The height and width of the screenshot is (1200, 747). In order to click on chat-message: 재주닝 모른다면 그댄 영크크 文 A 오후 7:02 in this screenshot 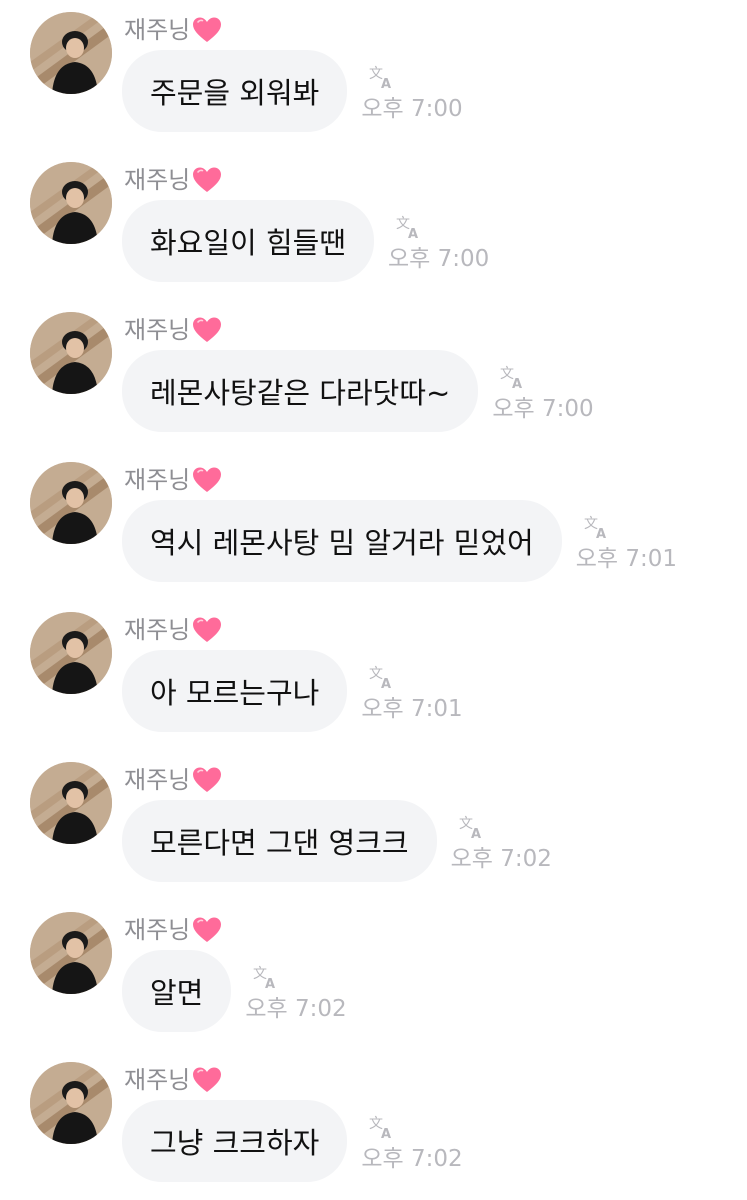, I will do `click(373, 825)`.